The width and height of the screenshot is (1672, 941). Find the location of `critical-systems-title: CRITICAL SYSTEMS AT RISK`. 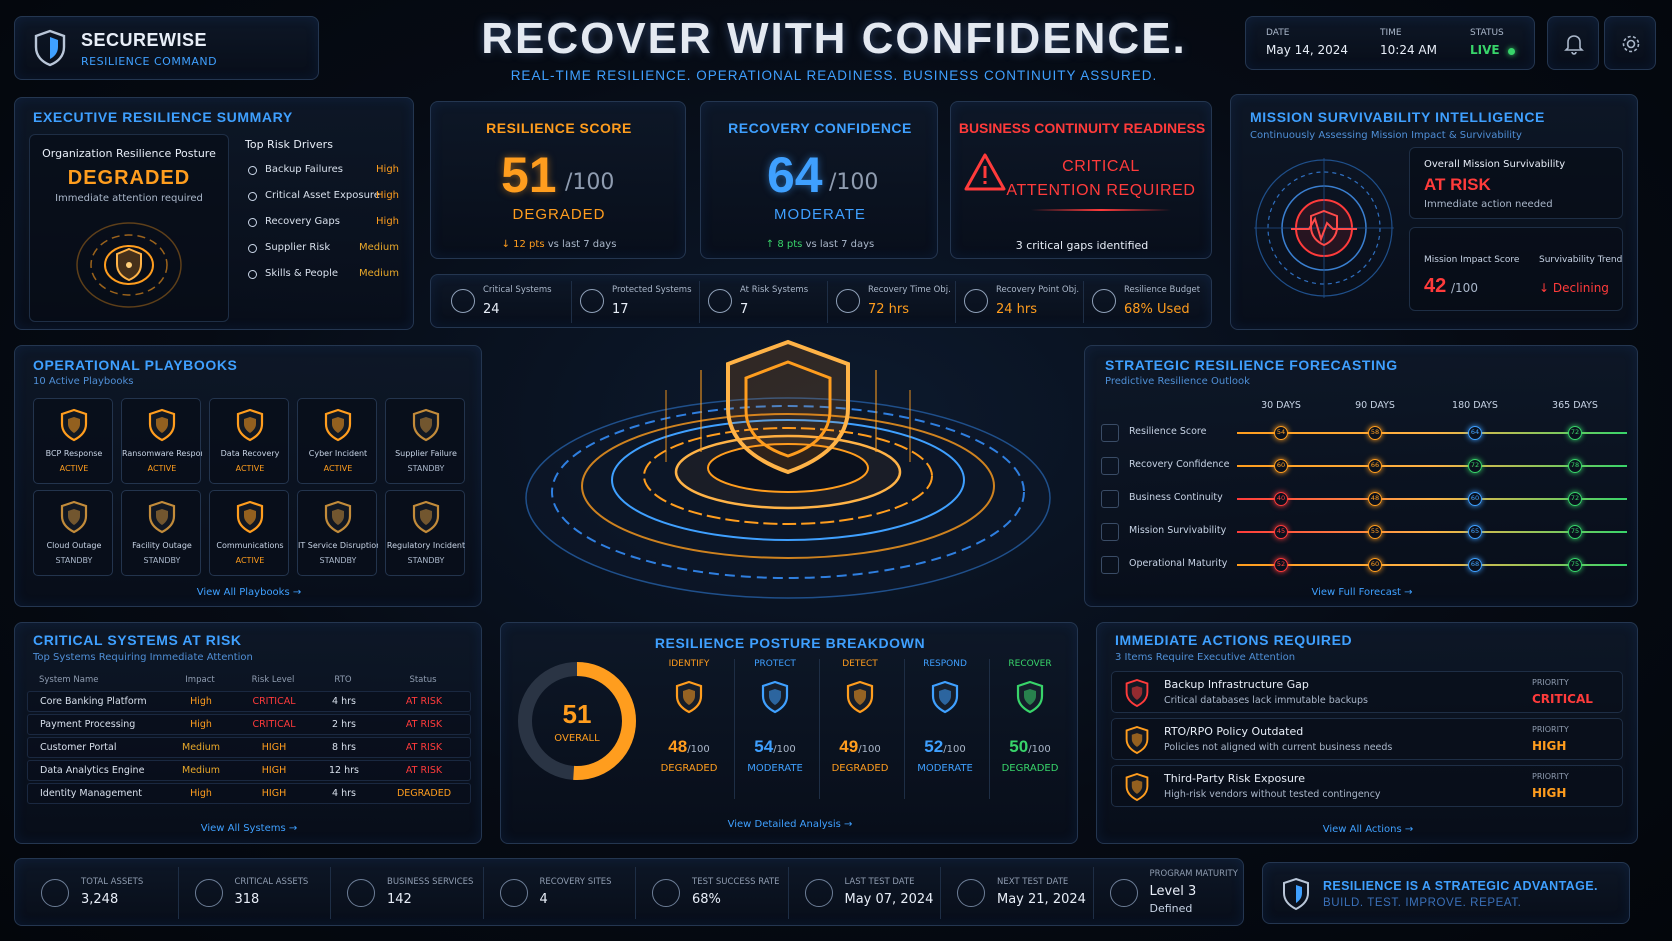

critical-systems-title: CRITICAL SYSTEMS AT RISK is located at coordinates (137, 640).